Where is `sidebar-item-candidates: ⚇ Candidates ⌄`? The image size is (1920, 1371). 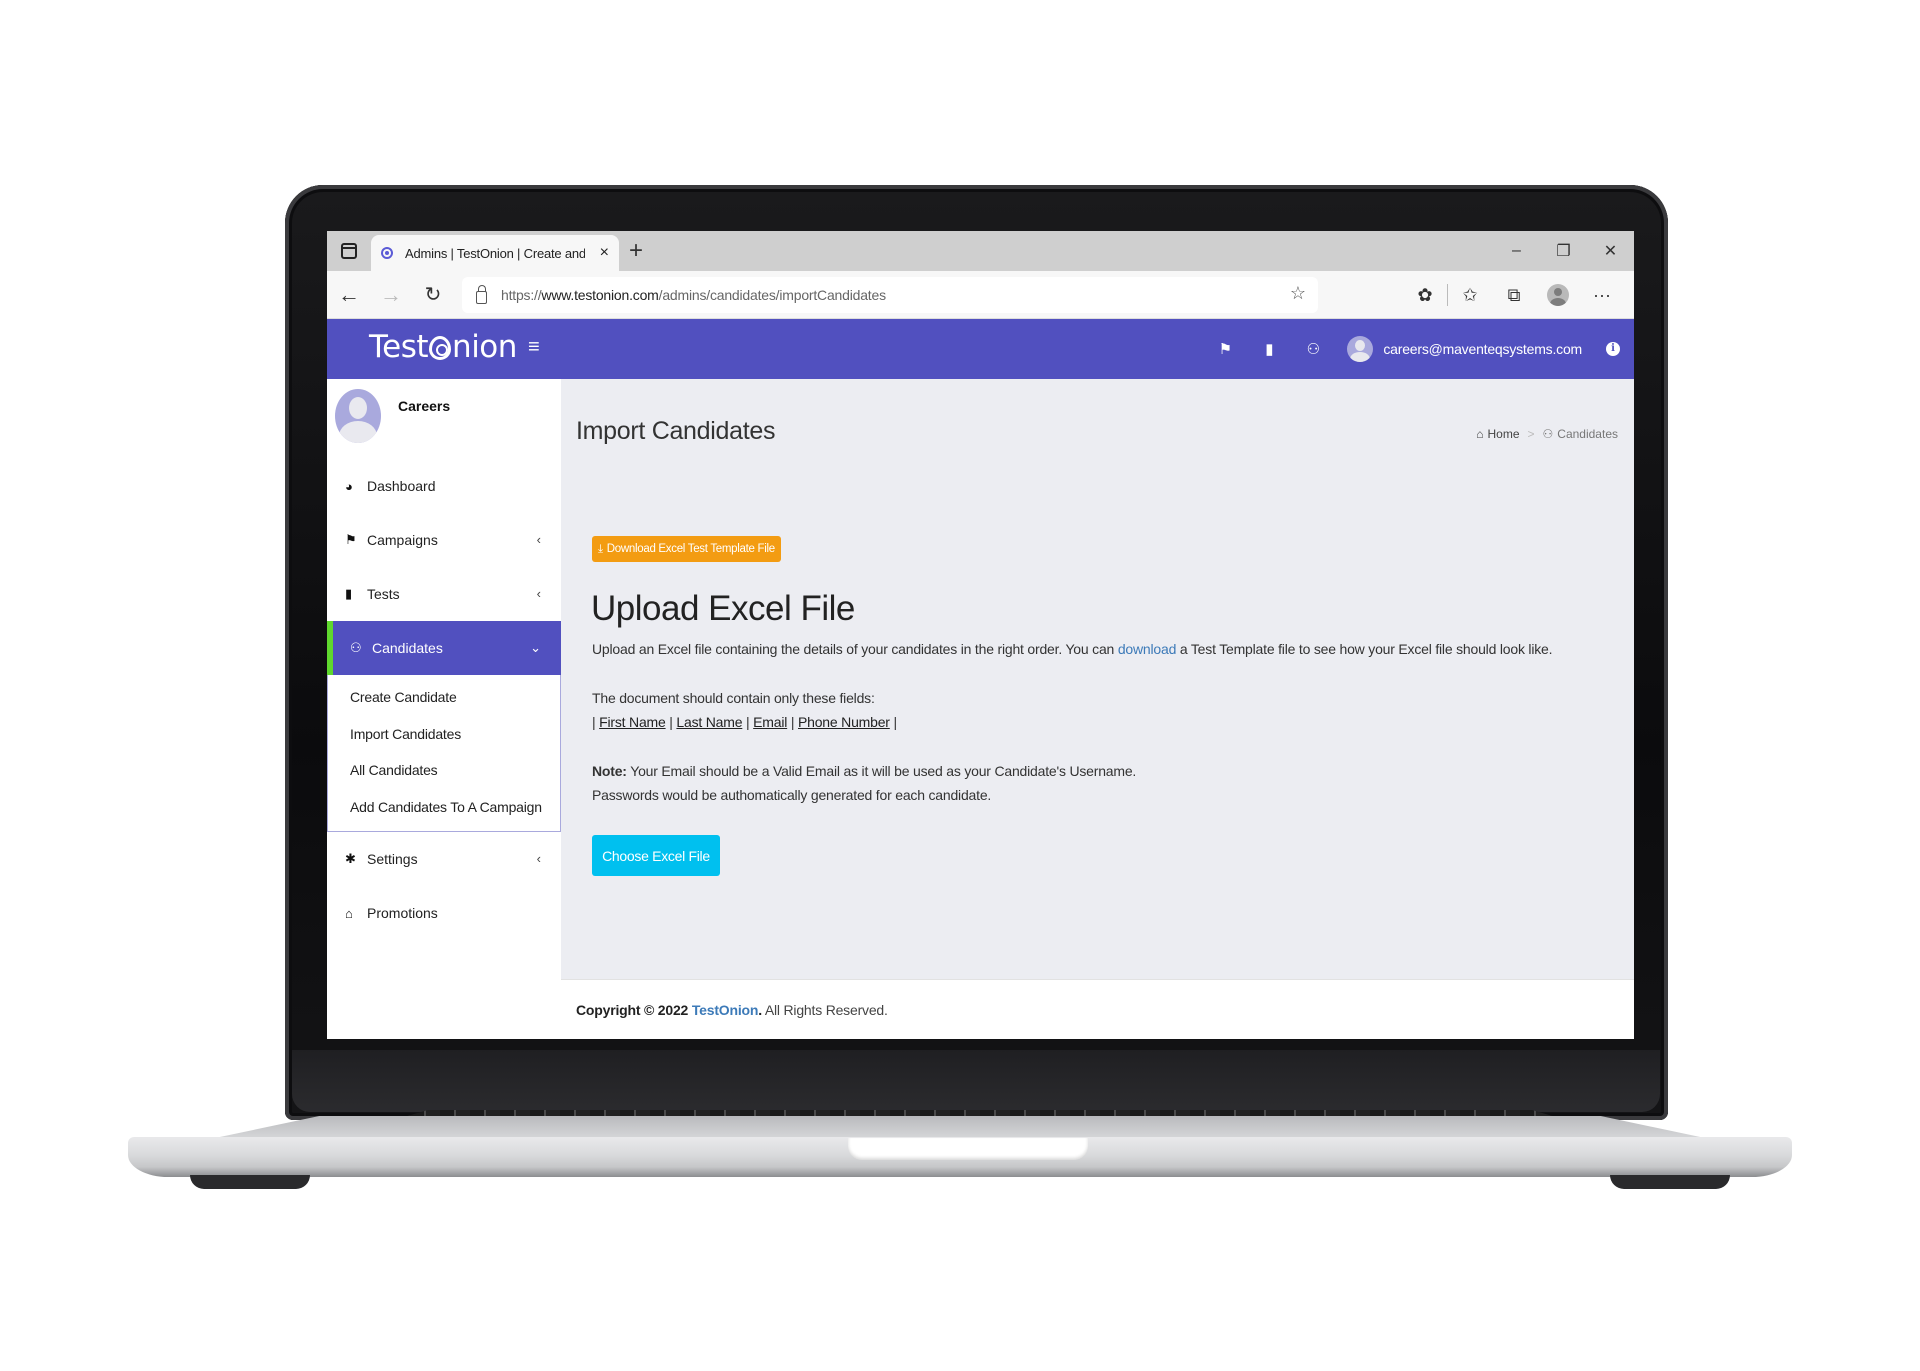
sidebar-item-candidates: ⚇ Candidates ⌄ is located at coordinates (444, 648).